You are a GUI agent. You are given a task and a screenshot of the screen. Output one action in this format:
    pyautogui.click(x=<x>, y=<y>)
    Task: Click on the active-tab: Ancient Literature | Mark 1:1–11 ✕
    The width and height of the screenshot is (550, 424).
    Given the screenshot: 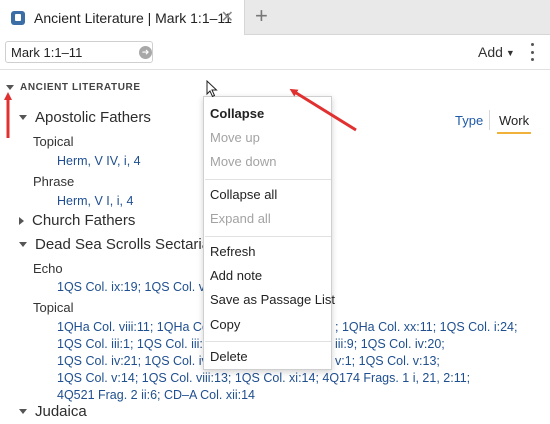 What is the action you would take?
    pyautogui.click(x=122, y=17)
    